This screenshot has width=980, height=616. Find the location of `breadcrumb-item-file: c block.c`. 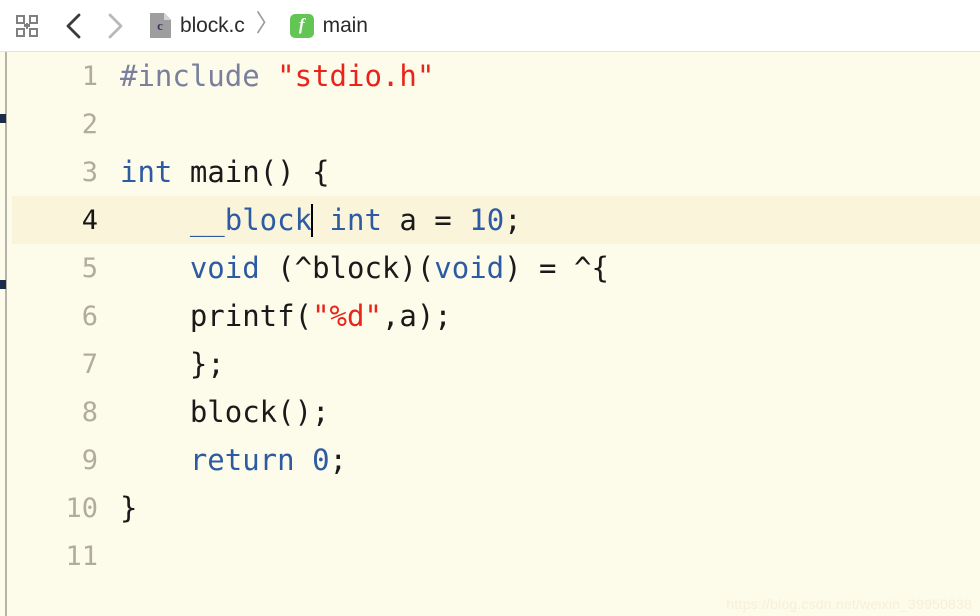

breadcrumb-item-file: c block.c is located at coordinates (197, 26).